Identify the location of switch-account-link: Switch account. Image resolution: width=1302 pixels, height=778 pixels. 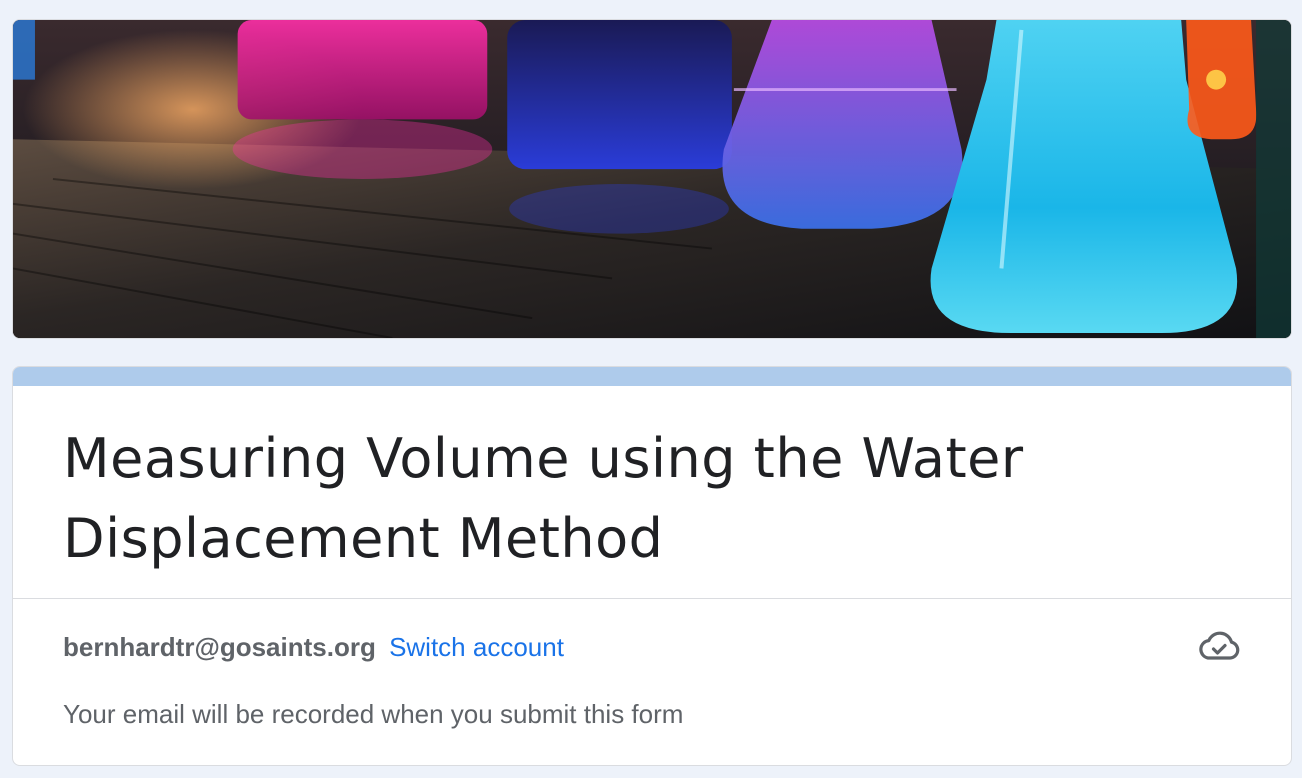
(476, 647).